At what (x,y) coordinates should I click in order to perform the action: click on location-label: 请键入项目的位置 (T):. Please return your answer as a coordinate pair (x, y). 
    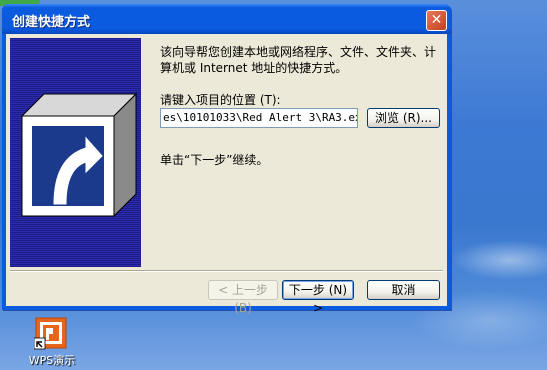
    Looking at the image, I should click on (220, 100).